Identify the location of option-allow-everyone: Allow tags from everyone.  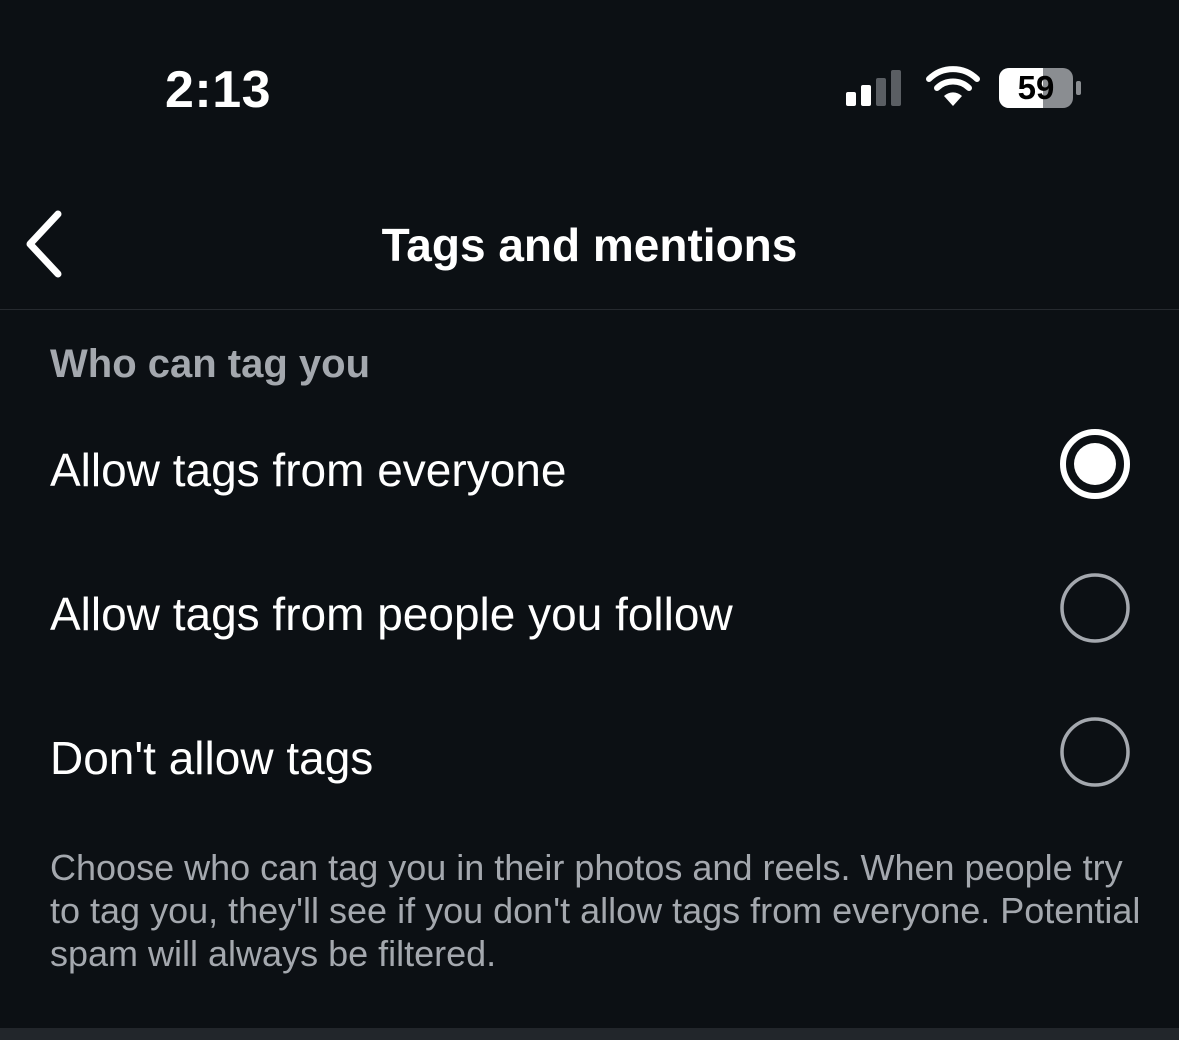
(589, 465).